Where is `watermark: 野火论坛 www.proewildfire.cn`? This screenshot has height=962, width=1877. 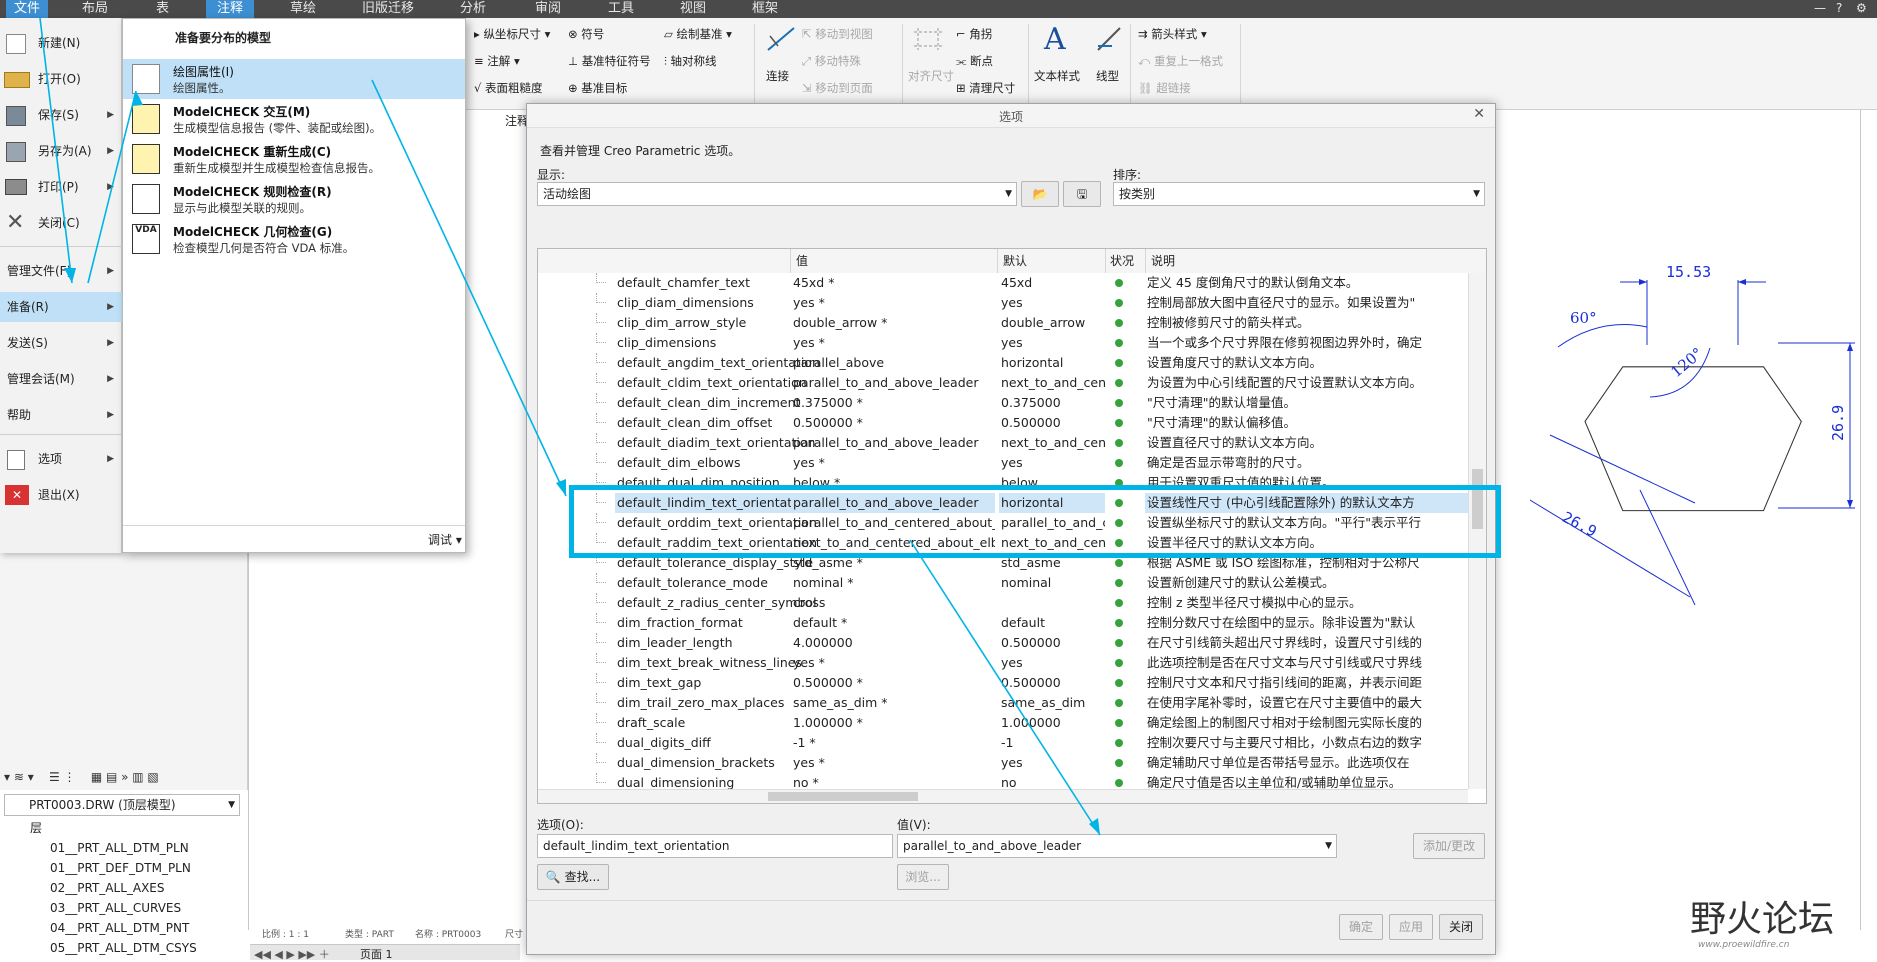 watermark: 野火论坛 www.proewildfire.cn is located at coordinates (1783, 925).